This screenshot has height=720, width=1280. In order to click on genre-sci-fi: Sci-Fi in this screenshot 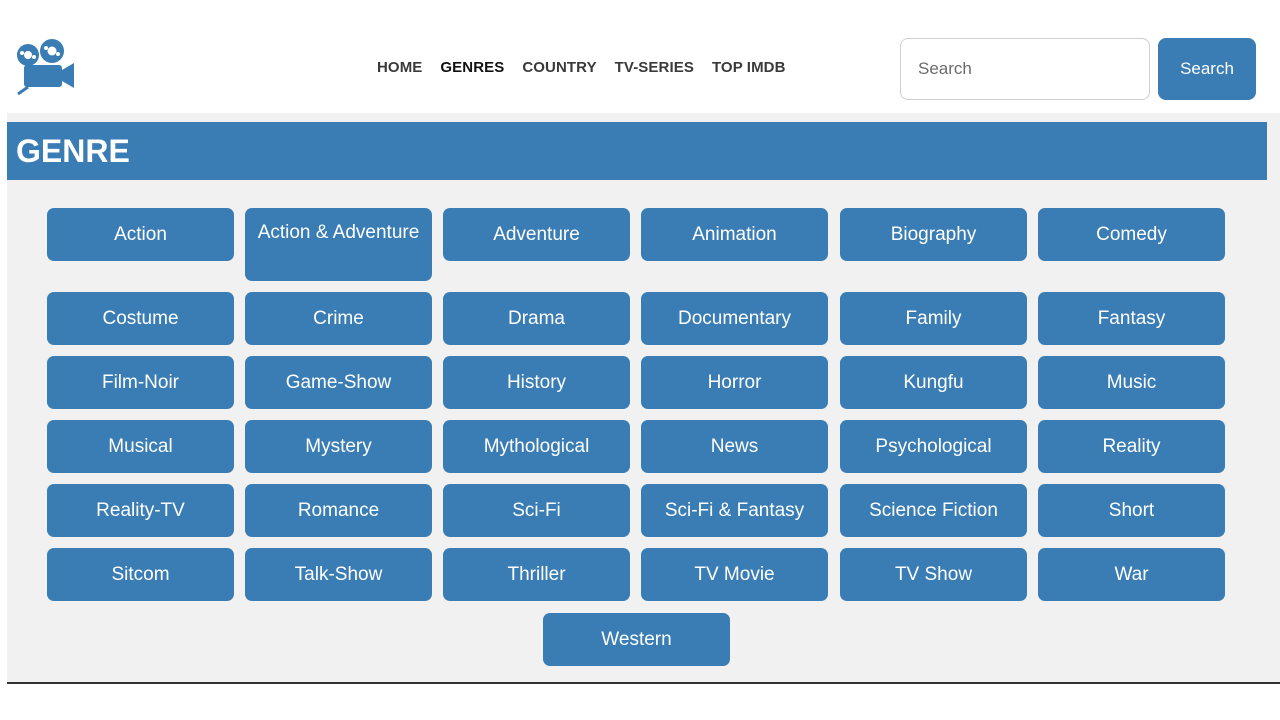, I will do `click(536, 510)`.